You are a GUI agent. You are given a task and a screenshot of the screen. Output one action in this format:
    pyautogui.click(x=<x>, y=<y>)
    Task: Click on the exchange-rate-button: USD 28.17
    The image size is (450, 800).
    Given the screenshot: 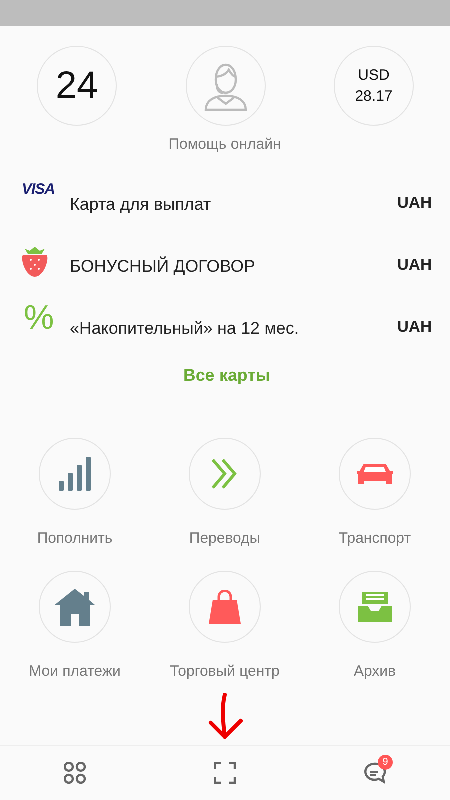 What is the action you would take?
    pyautogui.click(x=374, y=86)
    